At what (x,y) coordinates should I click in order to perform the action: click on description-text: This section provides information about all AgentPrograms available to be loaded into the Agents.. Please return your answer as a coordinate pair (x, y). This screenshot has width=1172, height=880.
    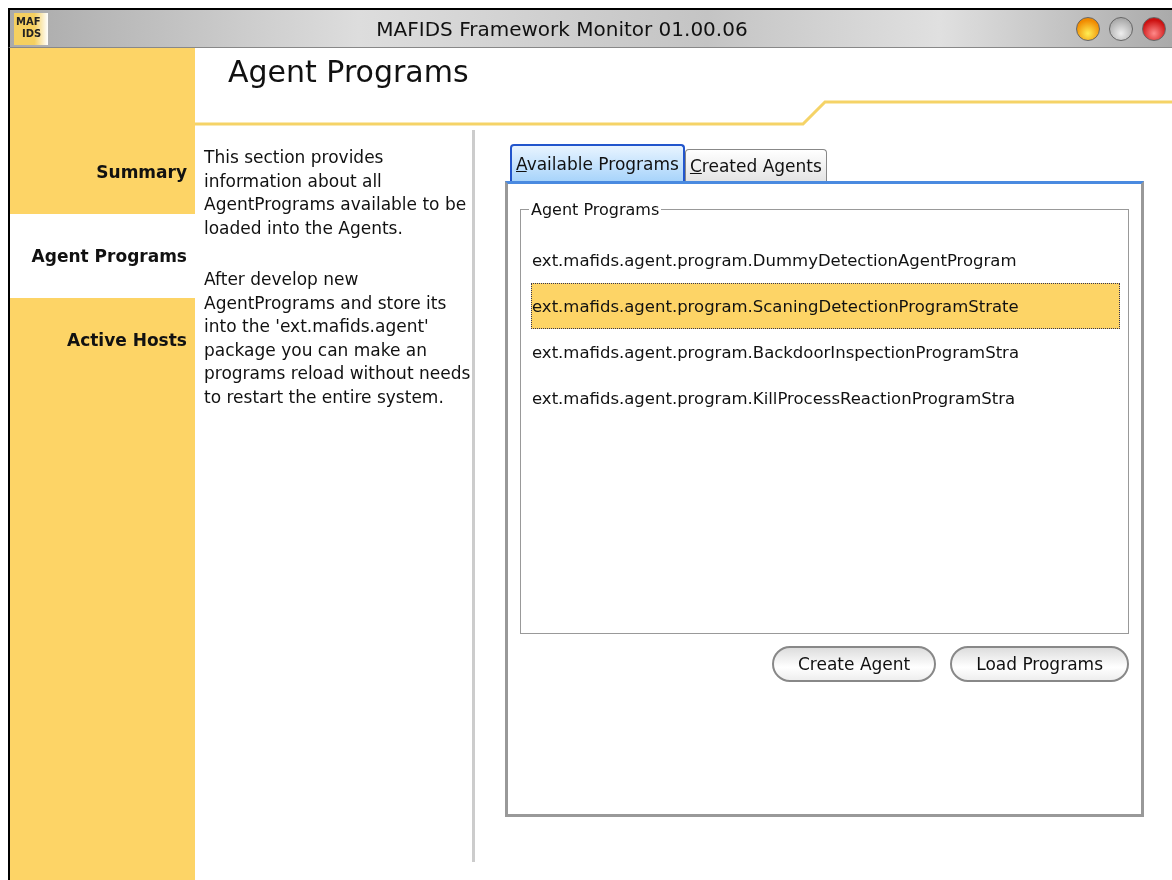
    Looking at the image, I should click on (336, 193).